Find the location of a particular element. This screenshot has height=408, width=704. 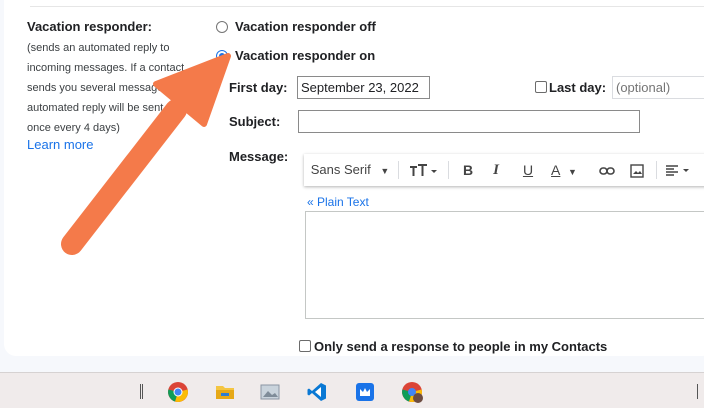

vscode-icon is located at coordinates (317, 392).